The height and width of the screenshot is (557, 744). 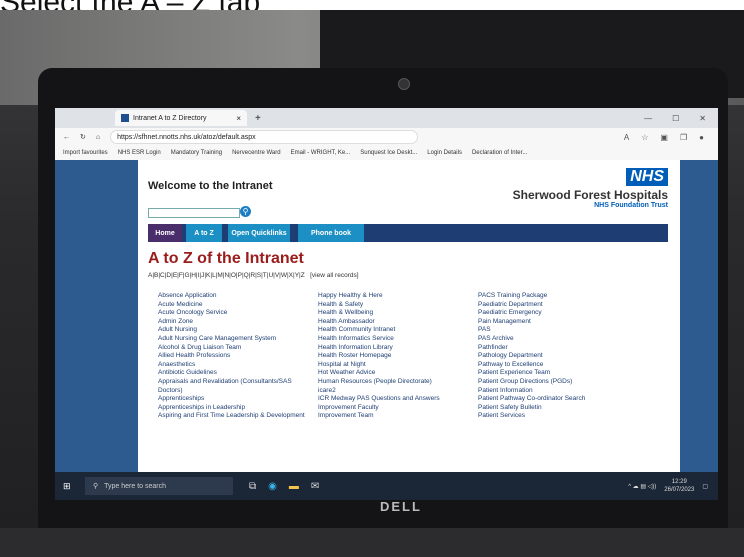 I want to click on system-tray: ^ ☁ ▤ ◁)) 12:29 26/07/2023 ▢, so click(x=673, y=486).